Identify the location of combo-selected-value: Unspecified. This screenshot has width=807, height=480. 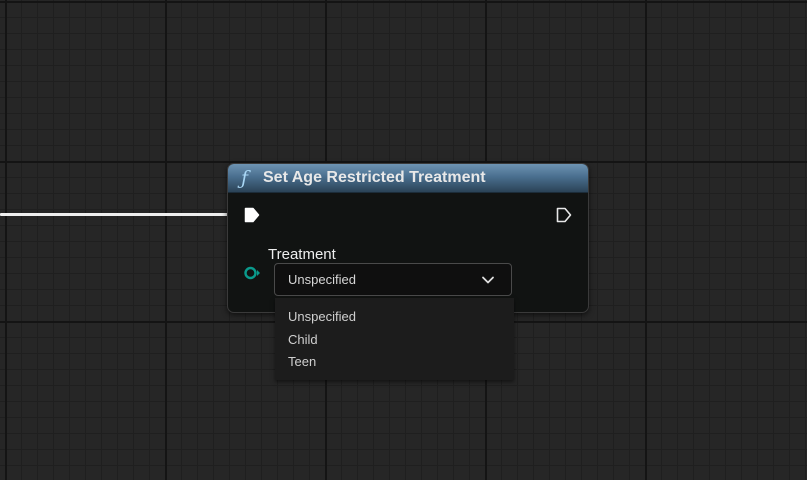
(322, 279).